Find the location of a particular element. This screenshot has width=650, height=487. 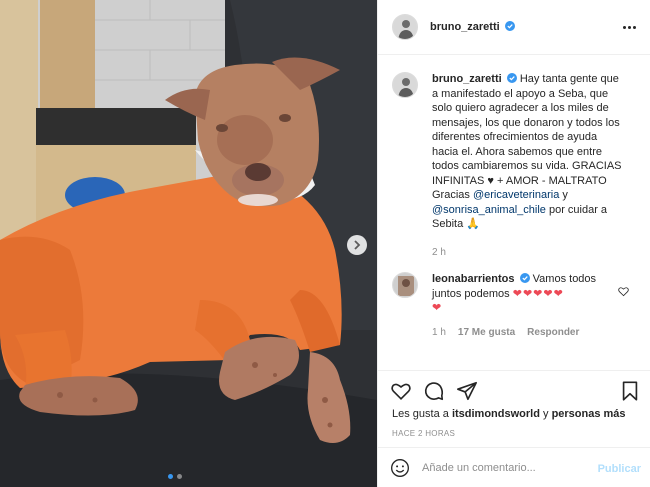

comment-time: 1 h is located at coordinates (439, 333).